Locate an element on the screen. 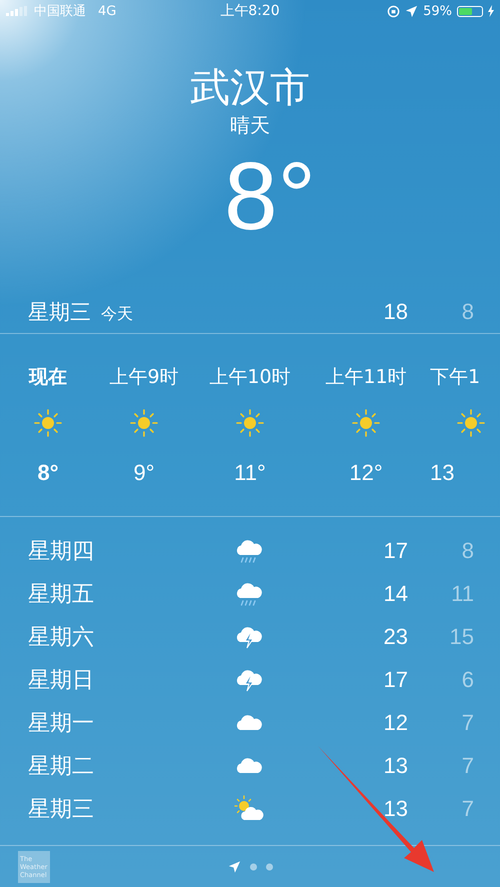  low-temperature: 6 is located at coordinates (467, 679).